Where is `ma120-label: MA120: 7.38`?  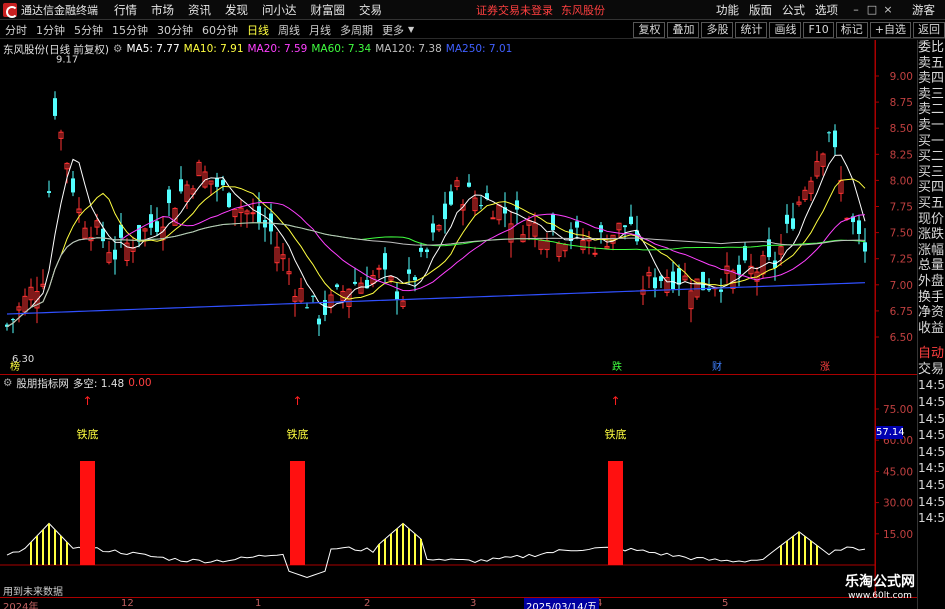
ma120-label: MA120: 7.38 is located at coordinates (408, 49).